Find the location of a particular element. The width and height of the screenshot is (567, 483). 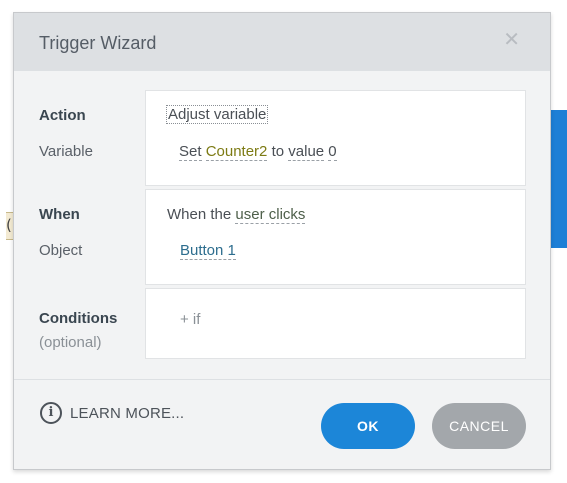

variable-label: Variable is located at coordinates (66, 151).